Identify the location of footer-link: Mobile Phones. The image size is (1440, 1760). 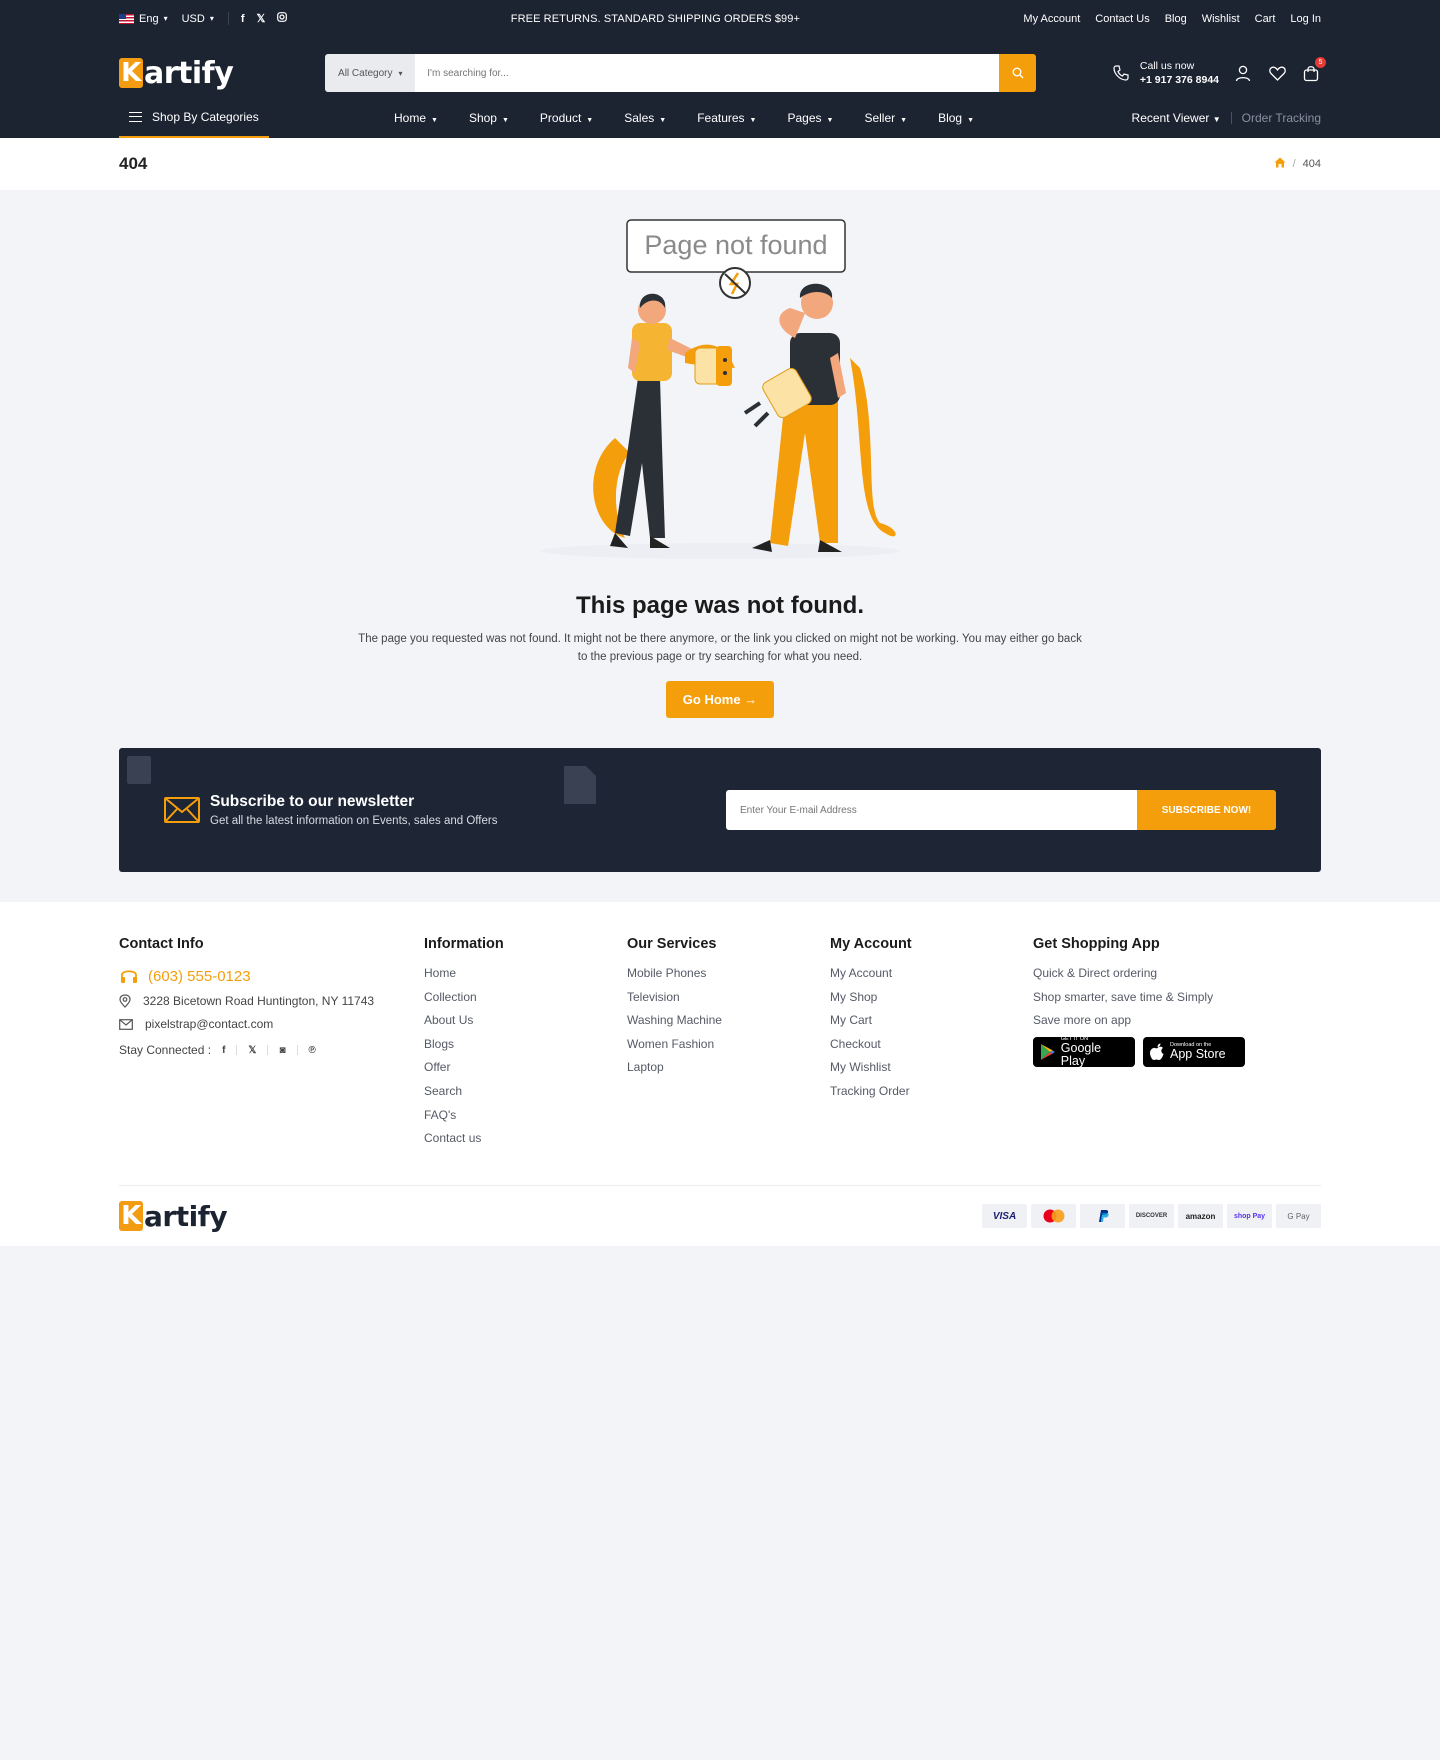
(728, 973).